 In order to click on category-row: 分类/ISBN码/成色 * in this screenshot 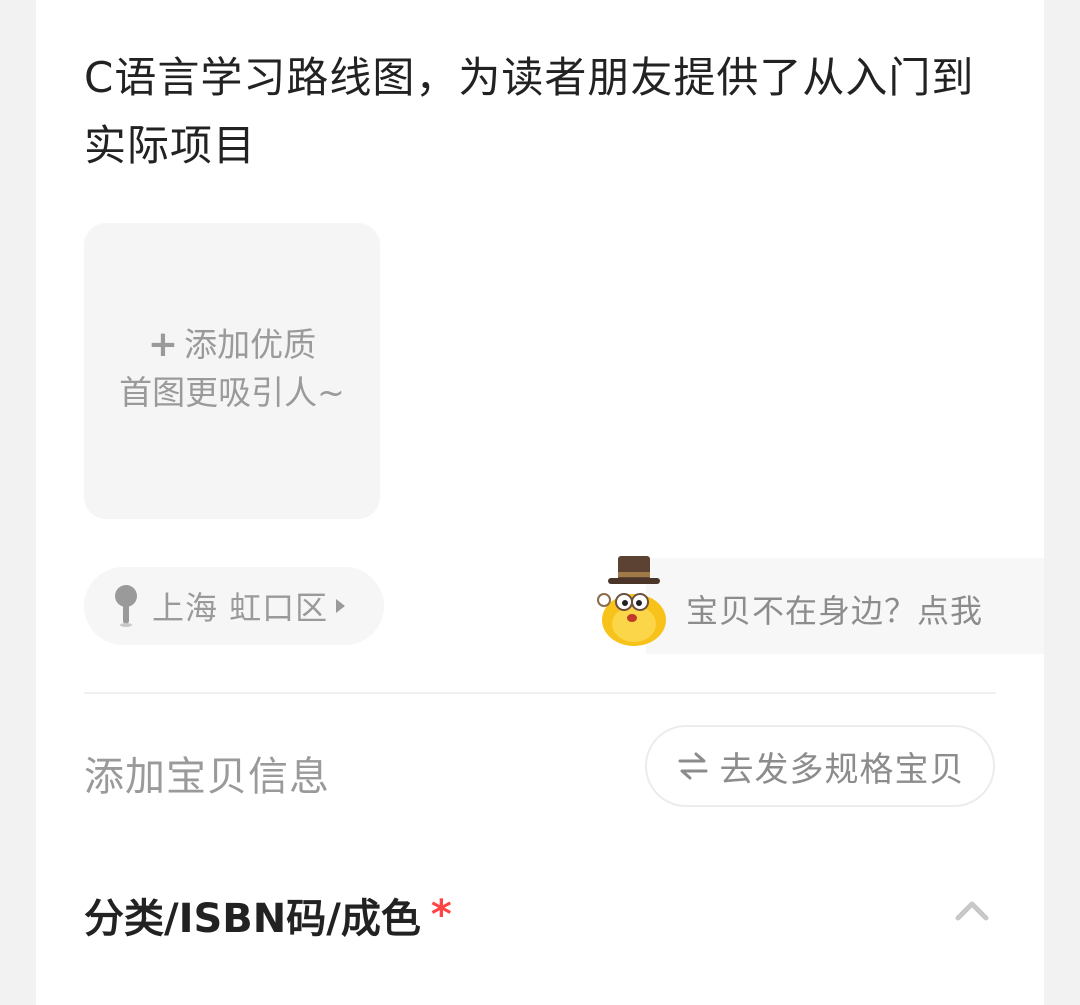, I will do `click(268, 915)`.